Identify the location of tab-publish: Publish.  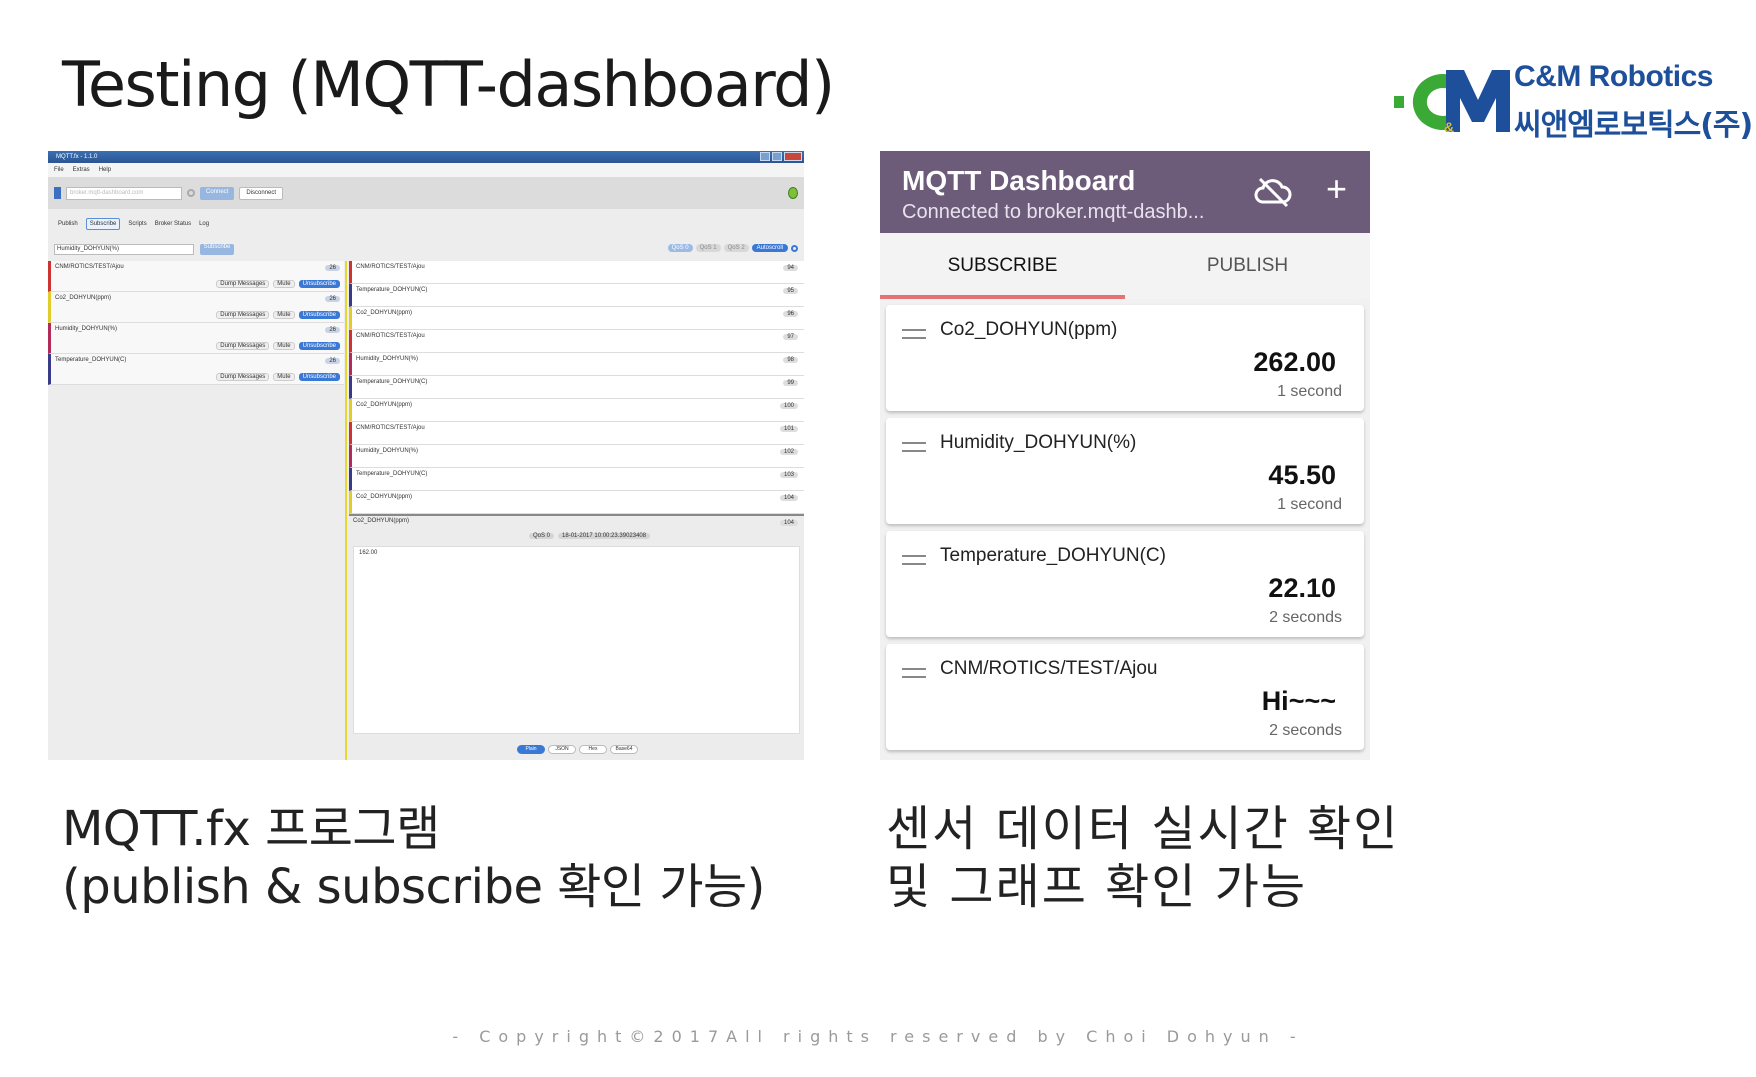
(68, 224).